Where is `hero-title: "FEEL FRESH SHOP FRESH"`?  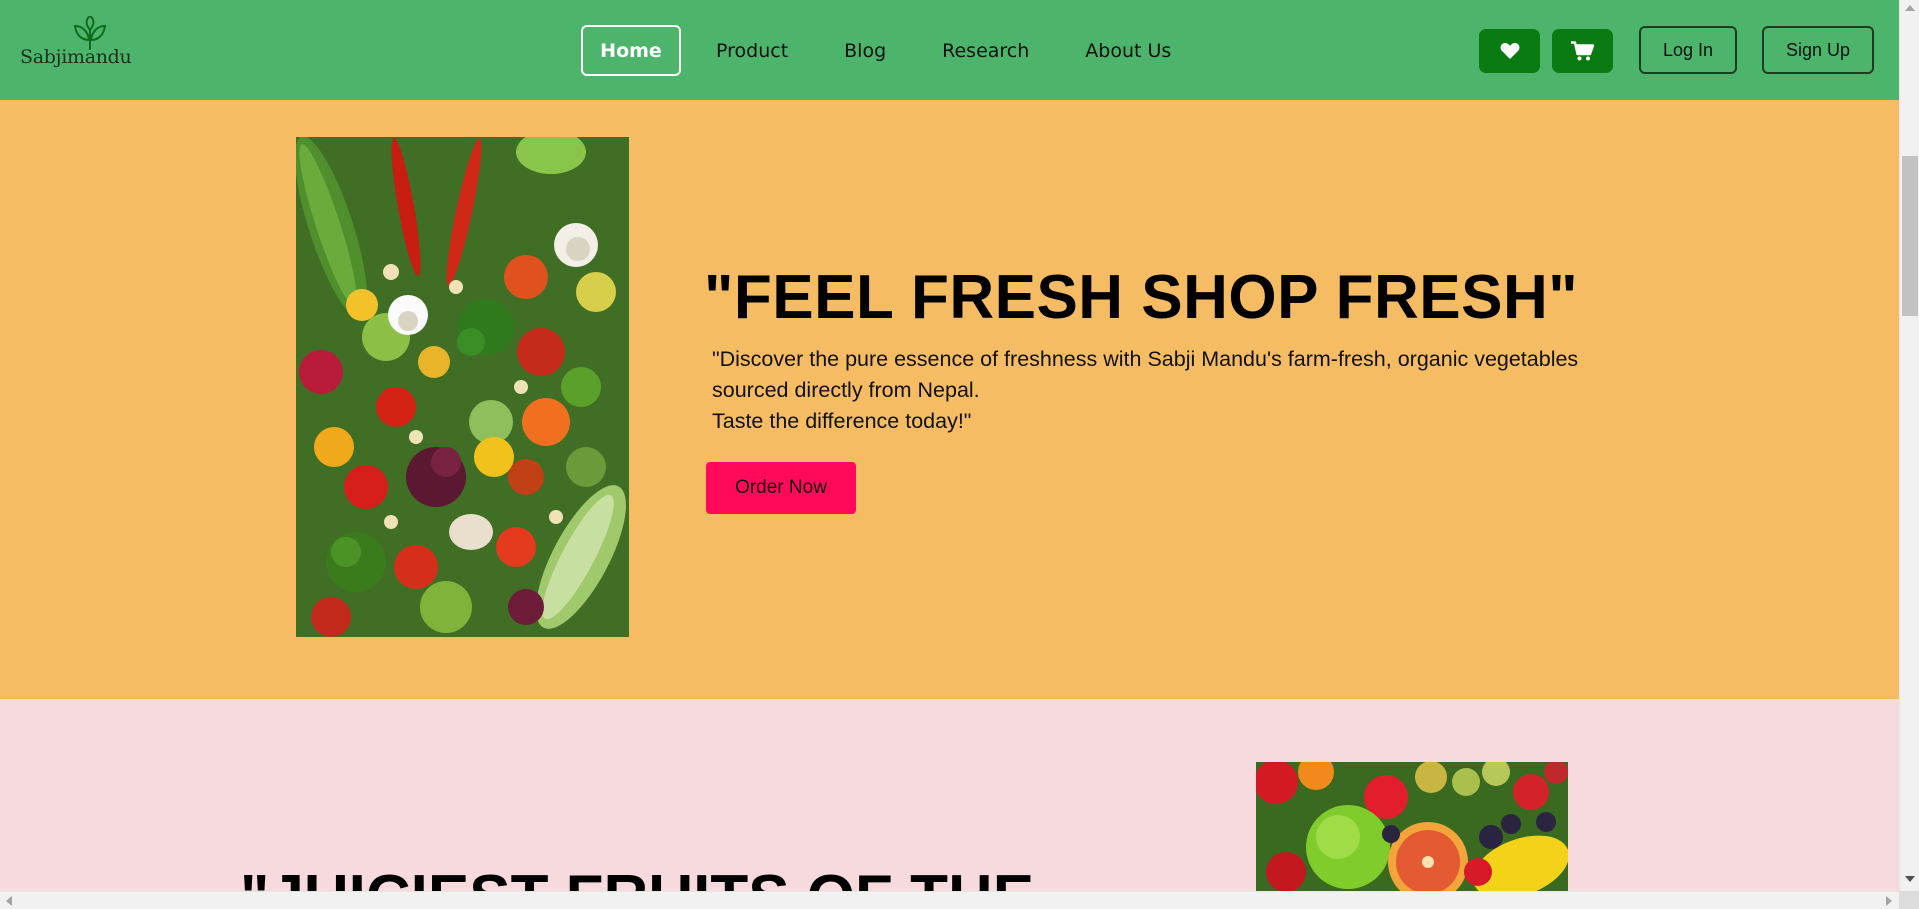
hero-title: "FEEL FRESH SHOP FRESH" is located at coordinates (1141, 297).